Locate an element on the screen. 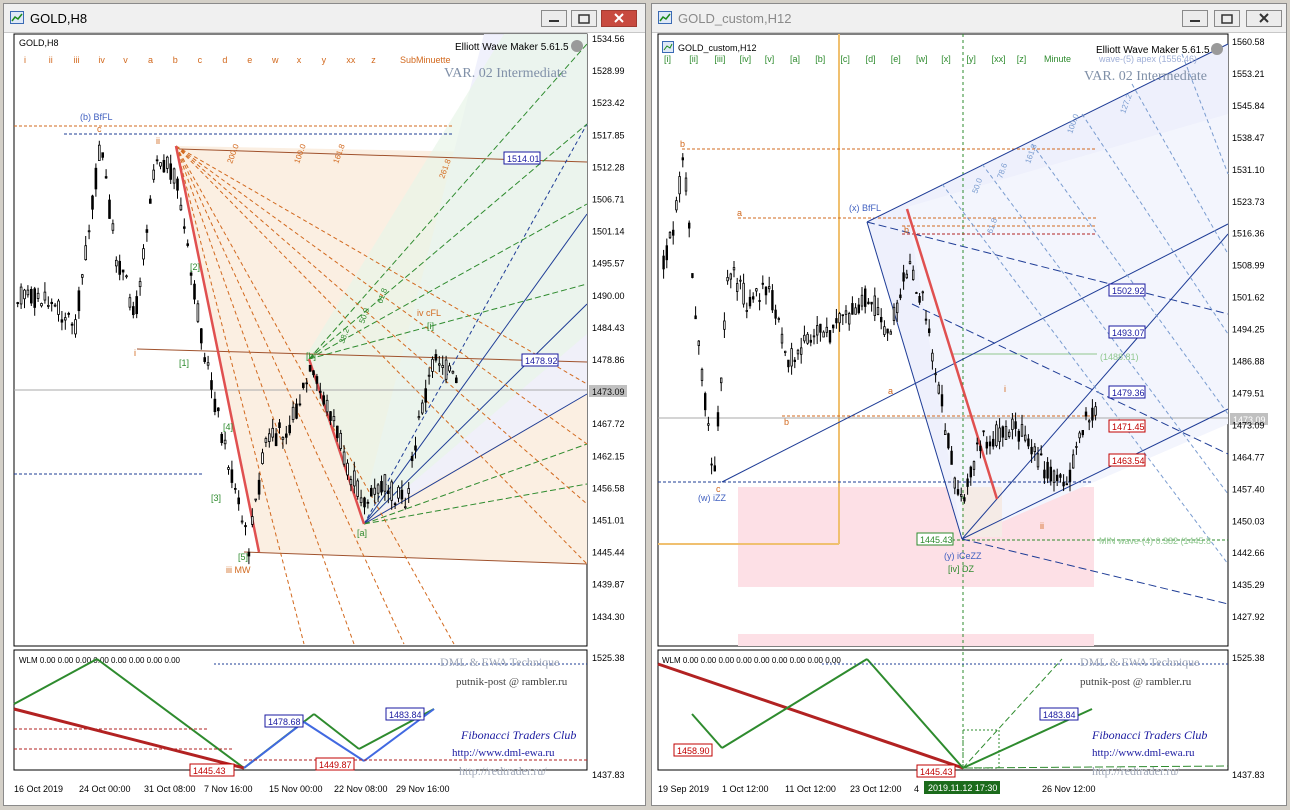  date-tick-label: 15 Nov 00:00 is located at coordinates (296, 789).